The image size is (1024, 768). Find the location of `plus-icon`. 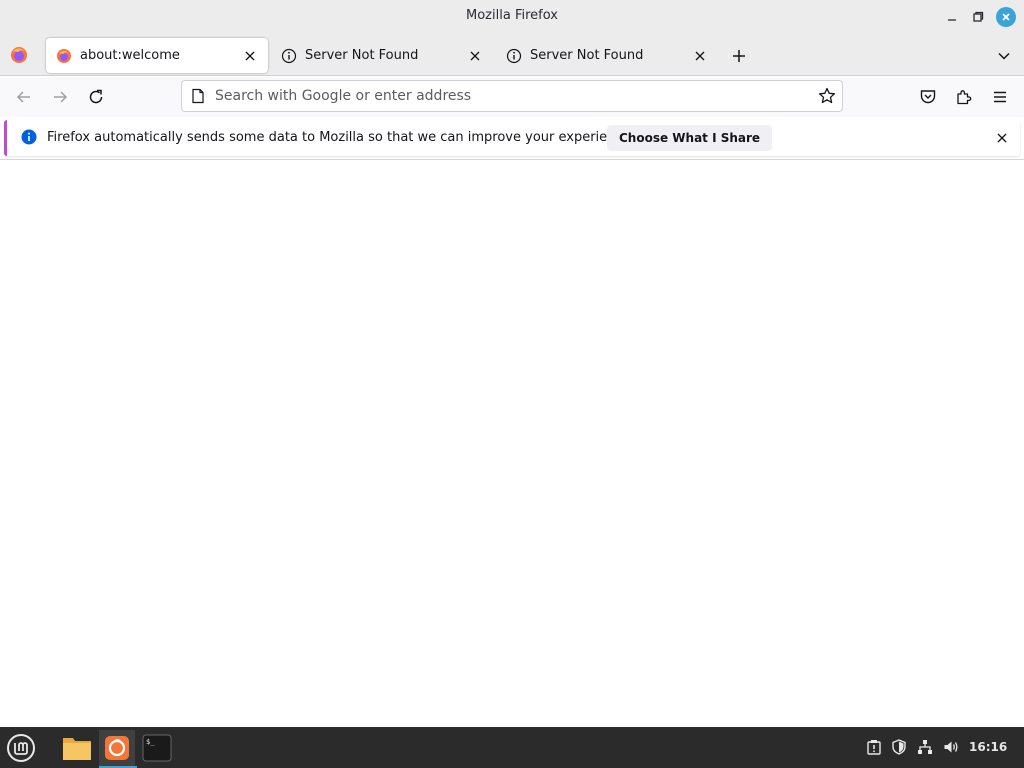

plus-icon is located at coordinates (739, 56).